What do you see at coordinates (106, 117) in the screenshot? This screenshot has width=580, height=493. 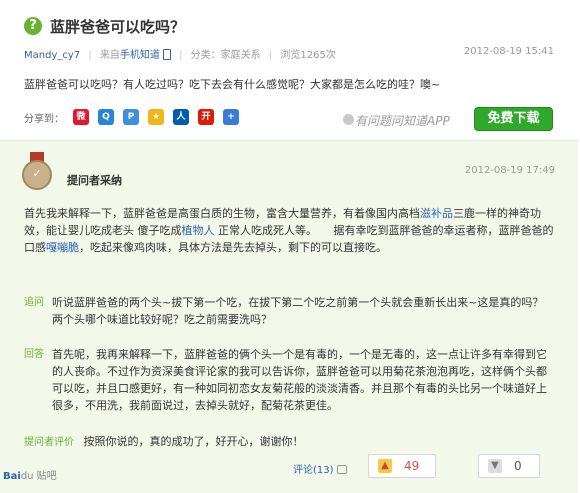 I see `qzone-icon: Q` at bounding box center [106, 117].